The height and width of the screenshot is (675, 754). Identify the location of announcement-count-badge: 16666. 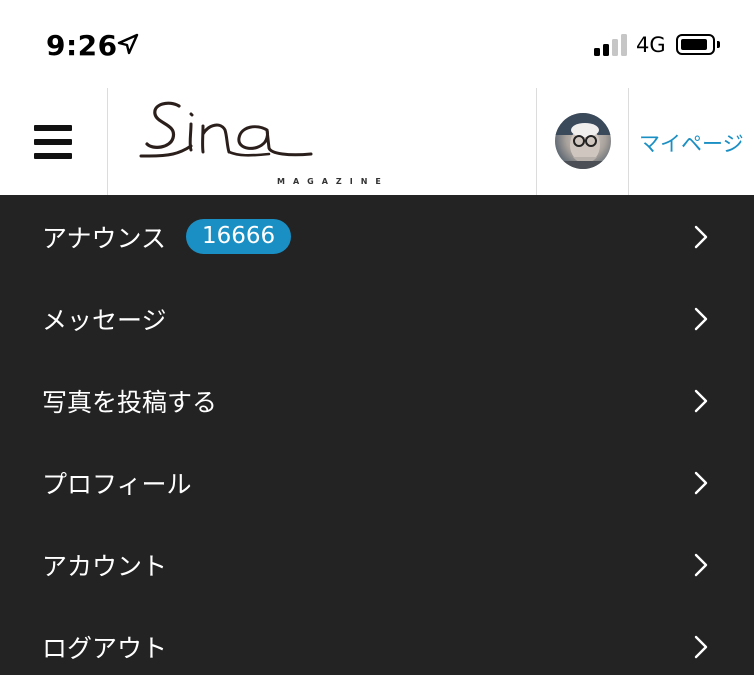
(239, 236).